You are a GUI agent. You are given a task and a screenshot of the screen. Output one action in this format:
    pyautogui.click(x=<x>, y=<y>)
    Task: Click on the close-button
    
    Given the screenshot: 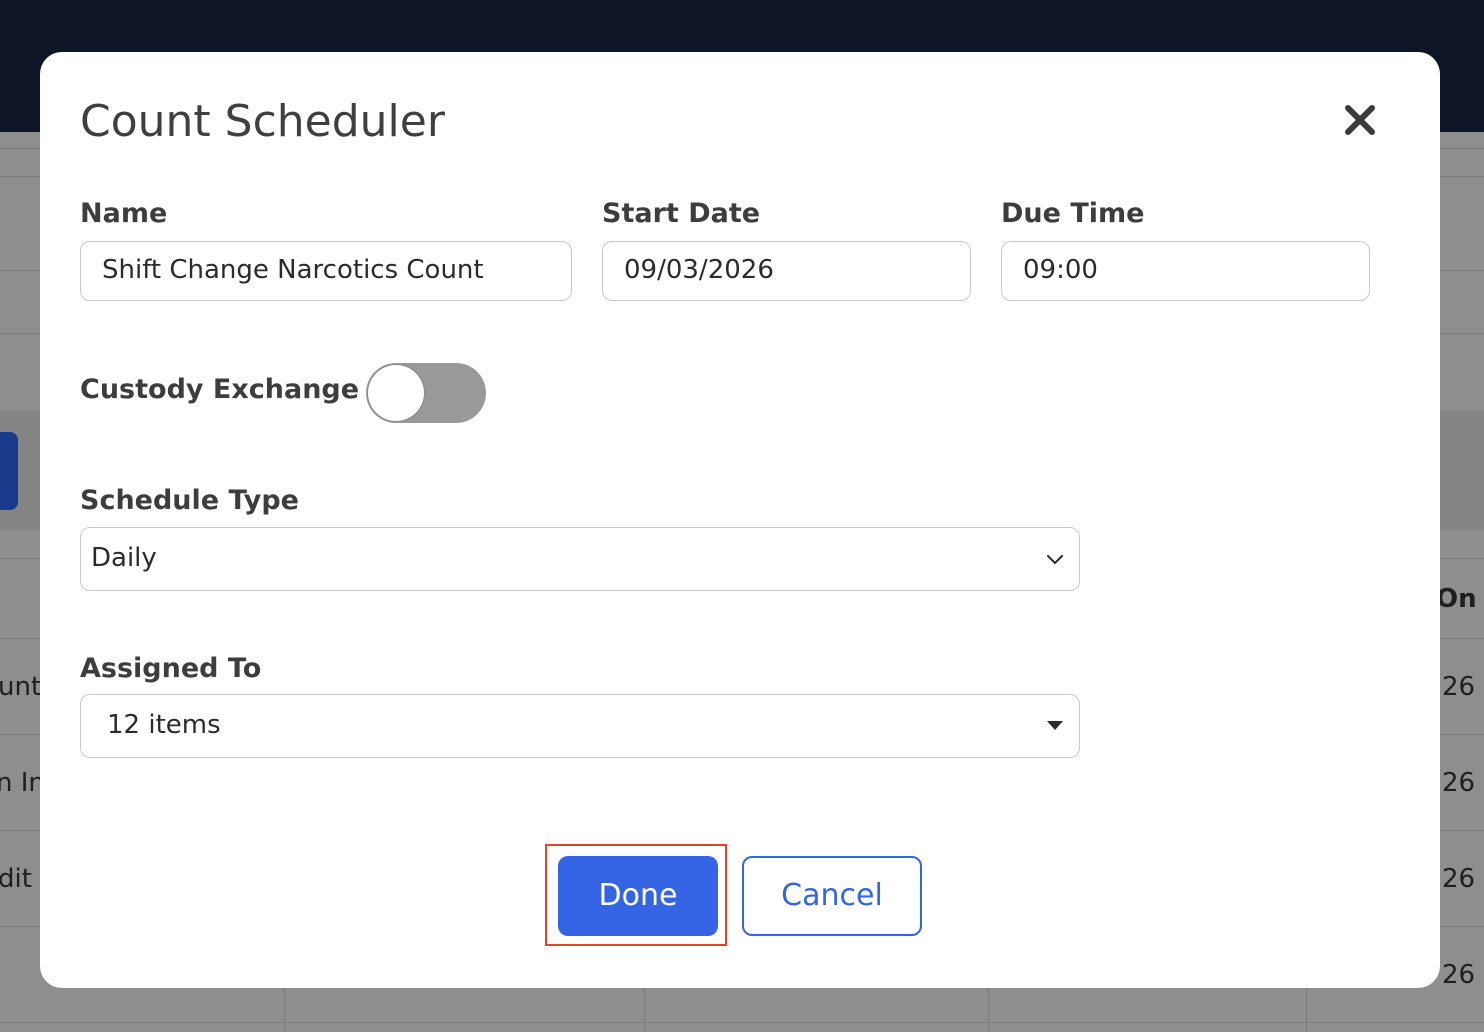 What is the action you would take?
    pyautogui.click(x=1360, y=120)
    